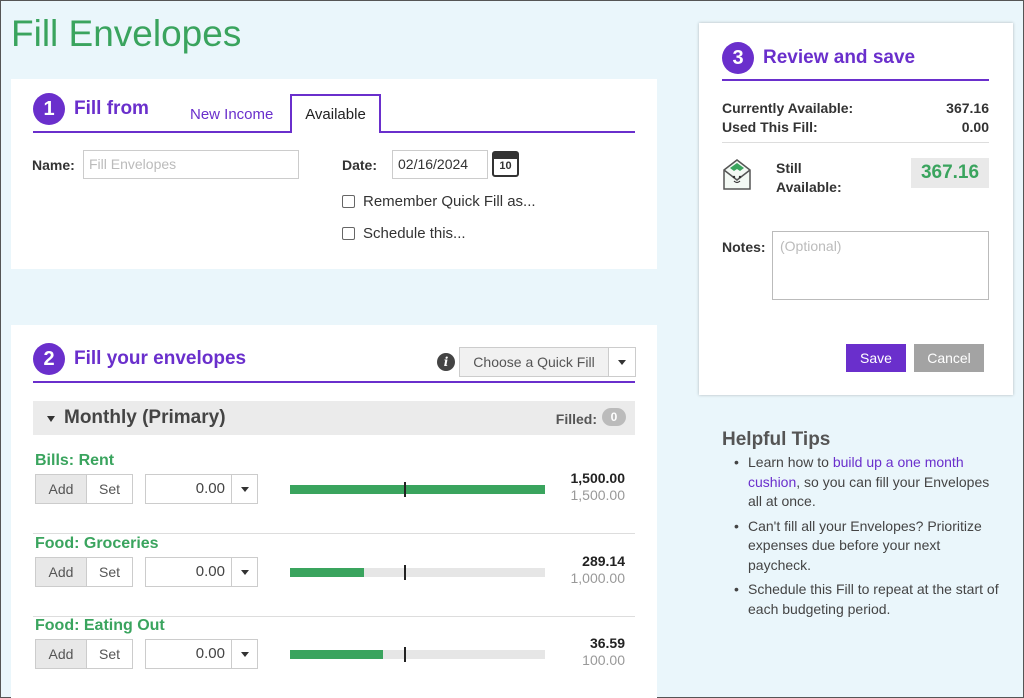  What do you see at coordinates (100, 625) in the screenshot?
I see `envelope-name: Food: Eating Out` at bounding box center [100, 625].